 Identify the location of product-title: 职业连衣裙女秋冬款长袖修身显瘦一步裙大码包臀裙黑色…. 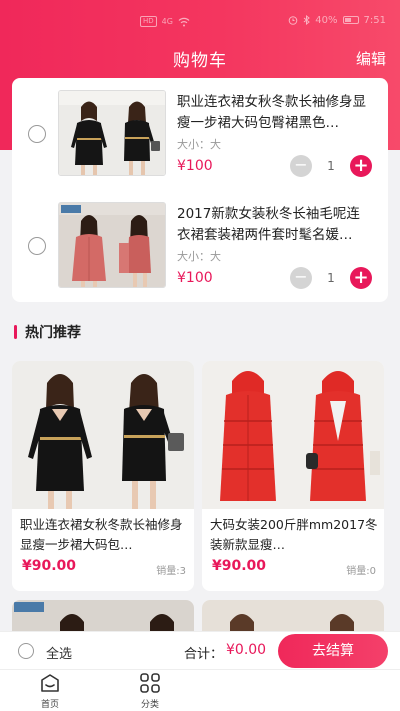
(274, 113).